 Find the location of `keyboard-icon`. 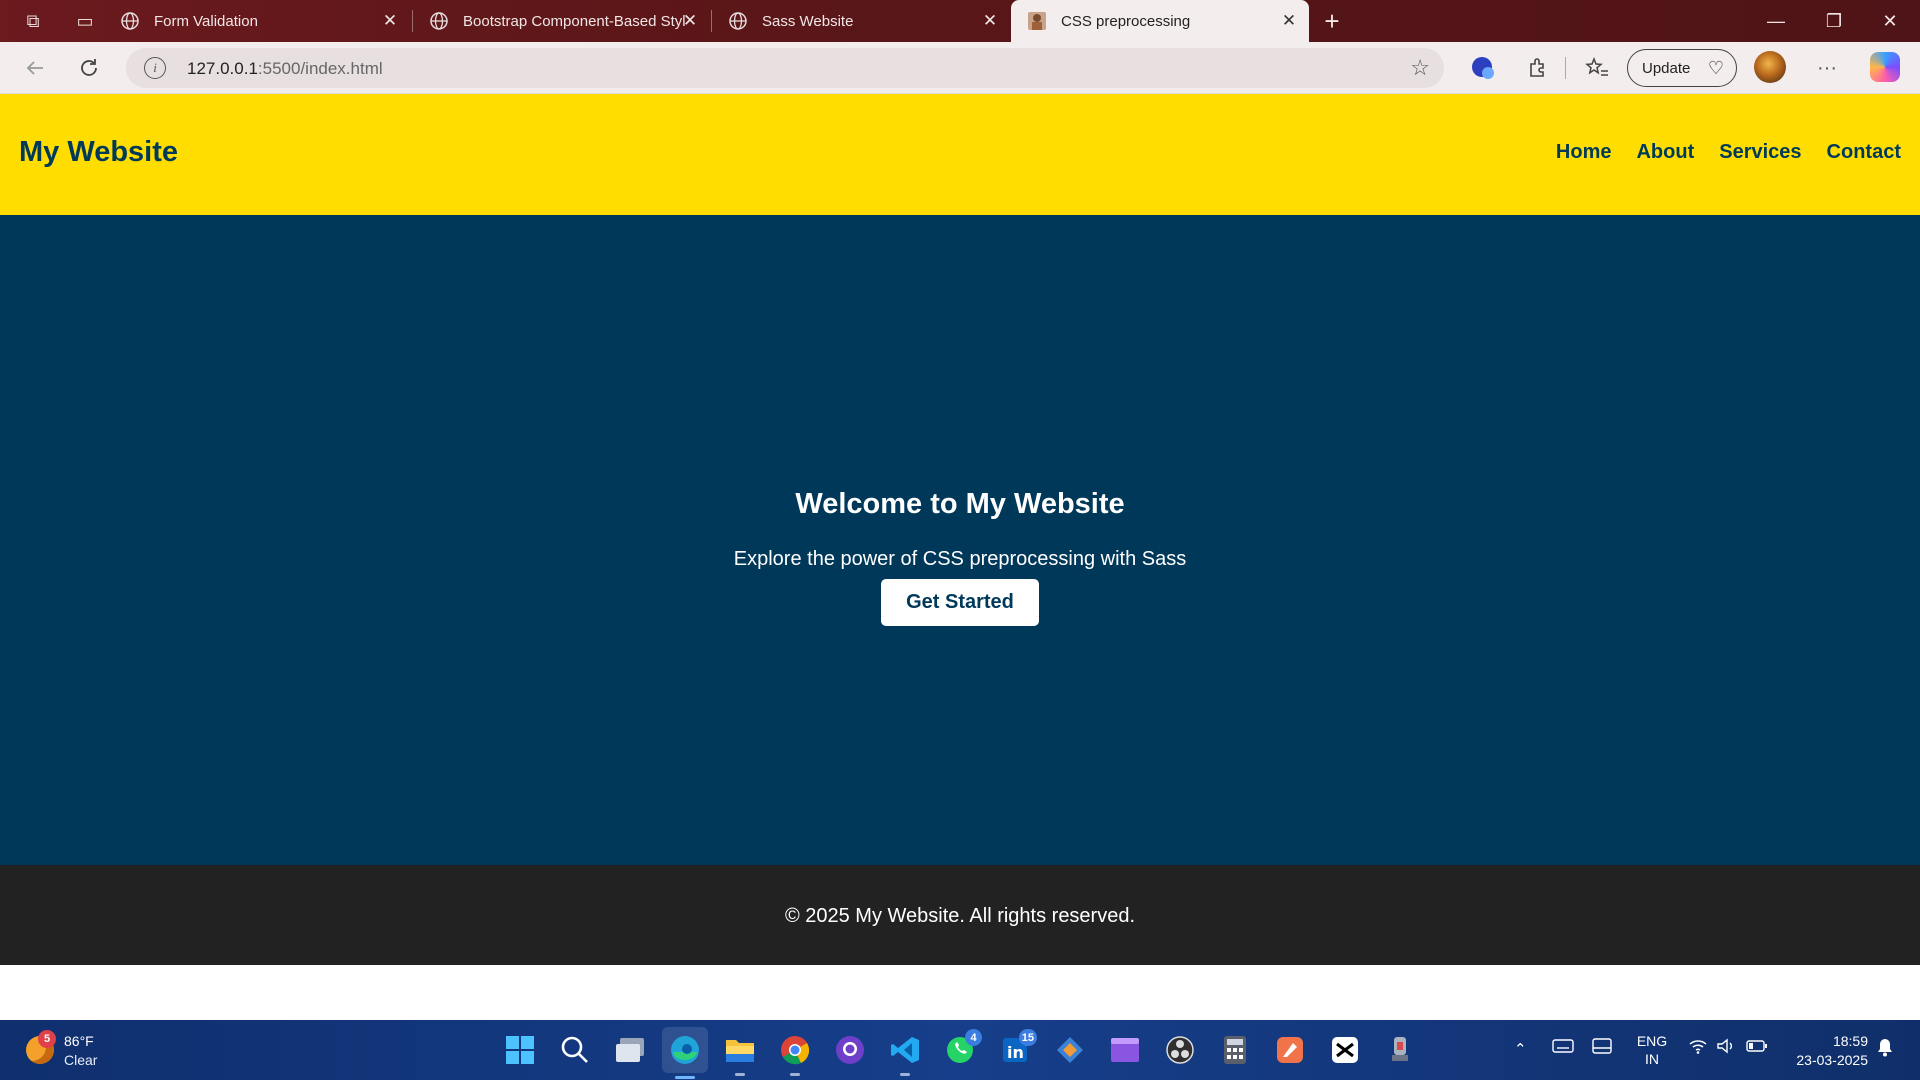

keyboard-icon is located at coordinates (1563, 1048).